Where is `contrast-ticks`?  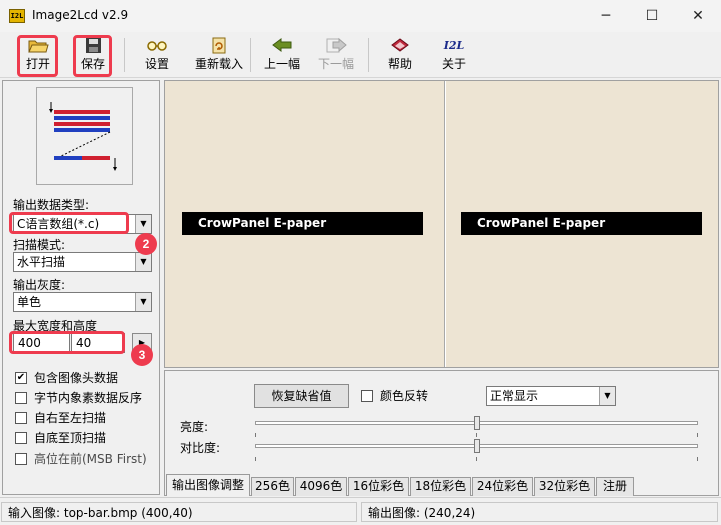
contrast-ticks is located at coordinates (476, 459).